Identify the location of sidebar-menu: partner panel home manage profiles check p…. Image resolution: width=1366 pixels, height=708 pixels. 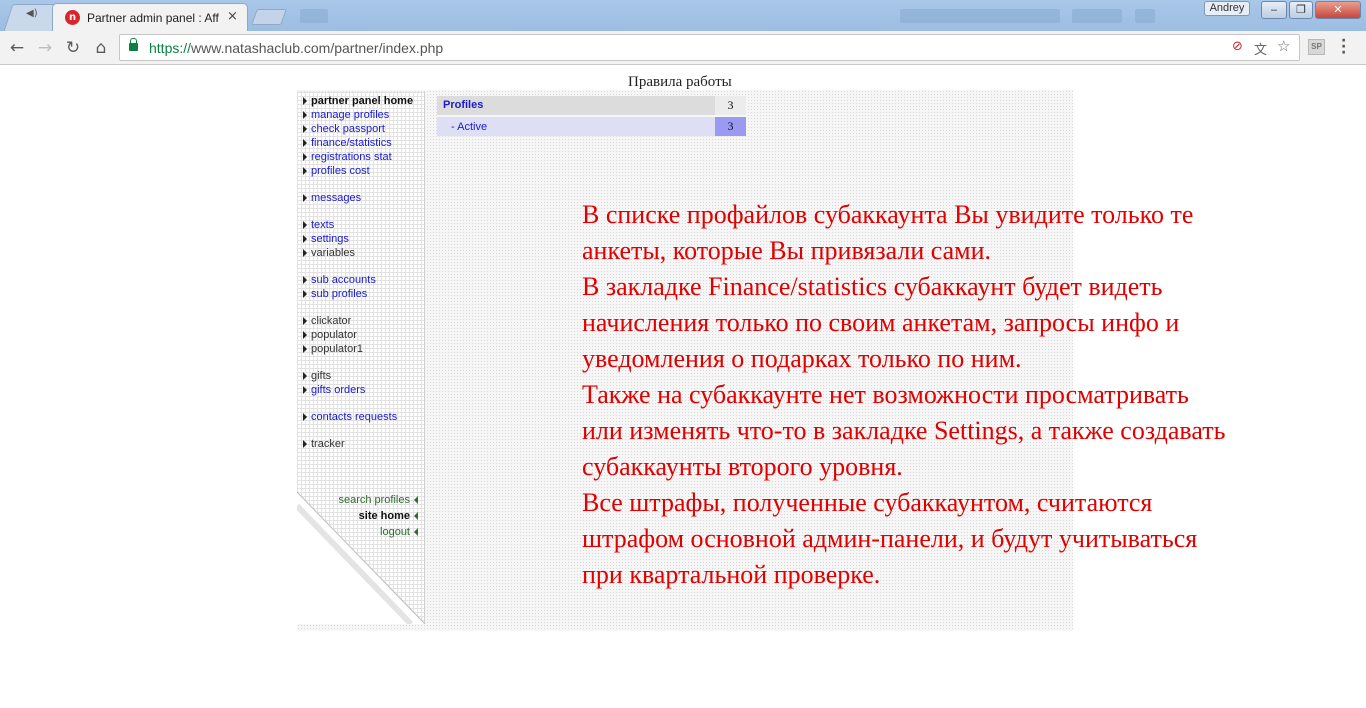
(357, 272).